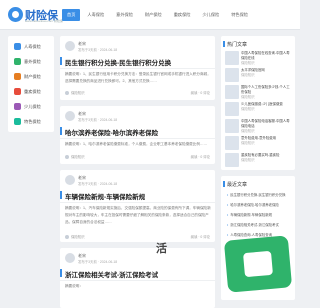 The image size is (320, 308). What do you see at coordinates (259, 214) in the screenshot?
I see `recent-article-link: 车辆保险新规-车辆保险新规` at bounding box center [259, 214].